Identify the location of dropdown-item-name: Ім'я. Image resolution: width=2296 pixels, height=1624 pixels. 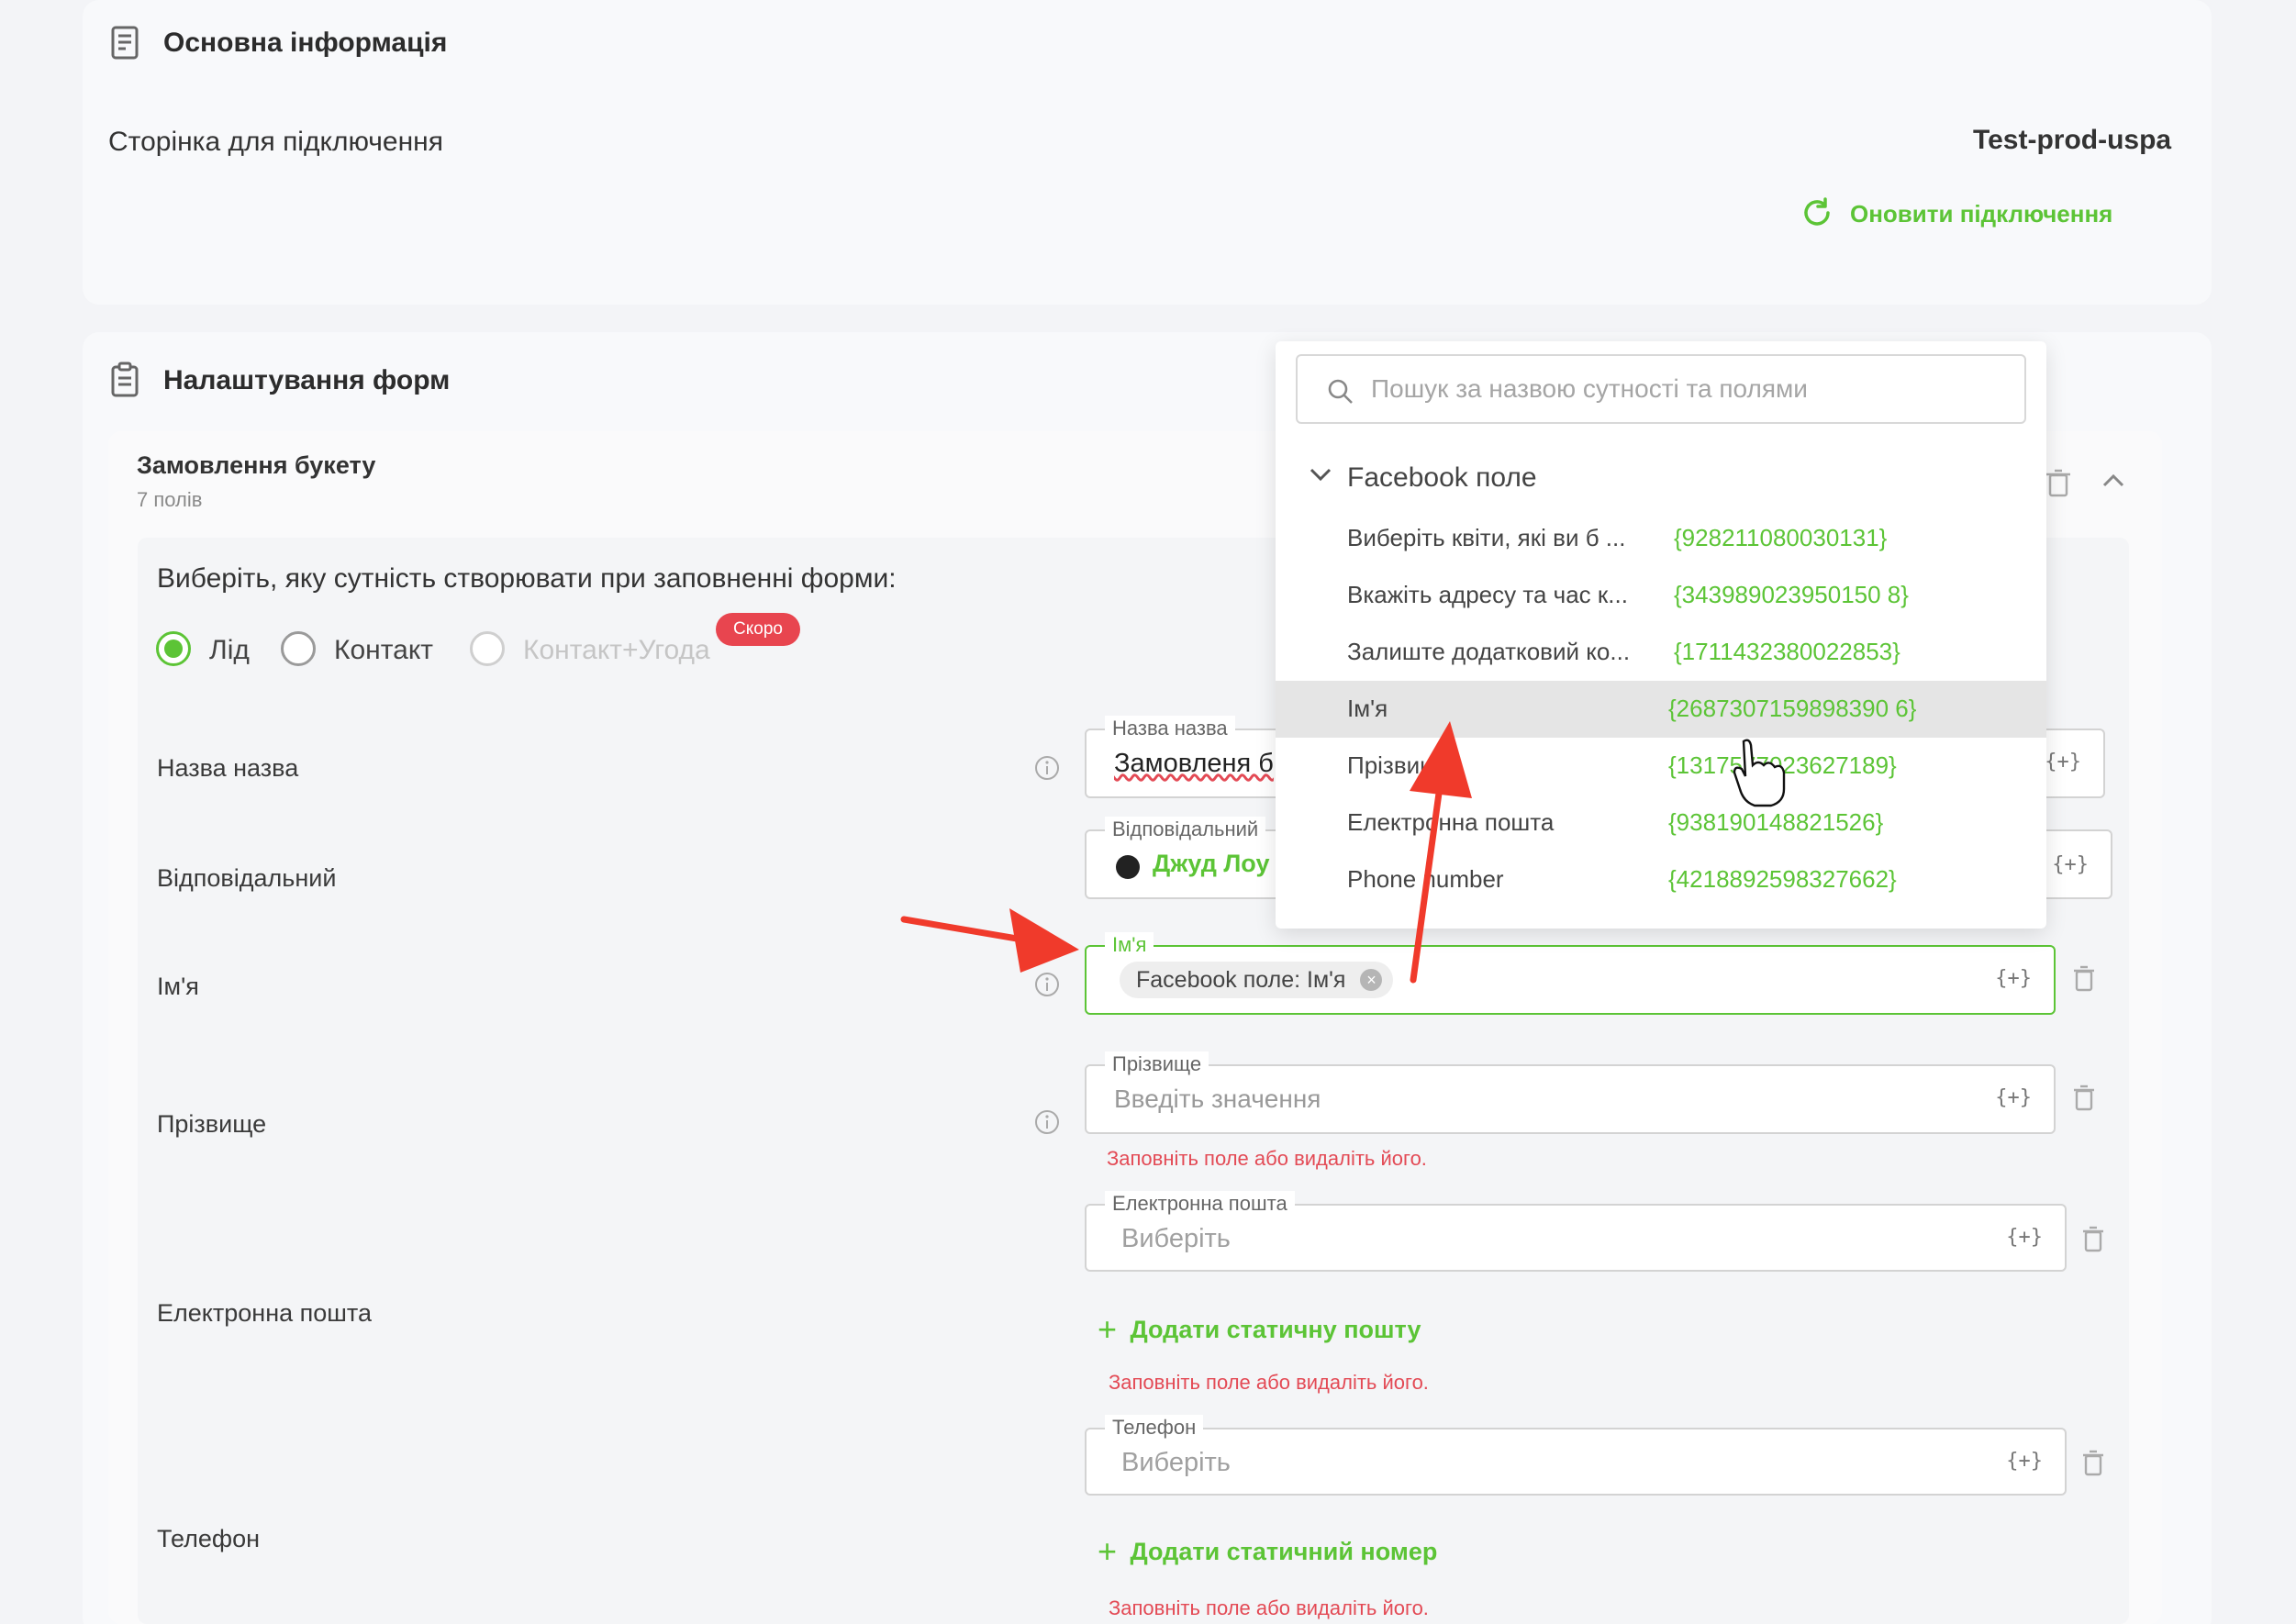
(1367, 708).